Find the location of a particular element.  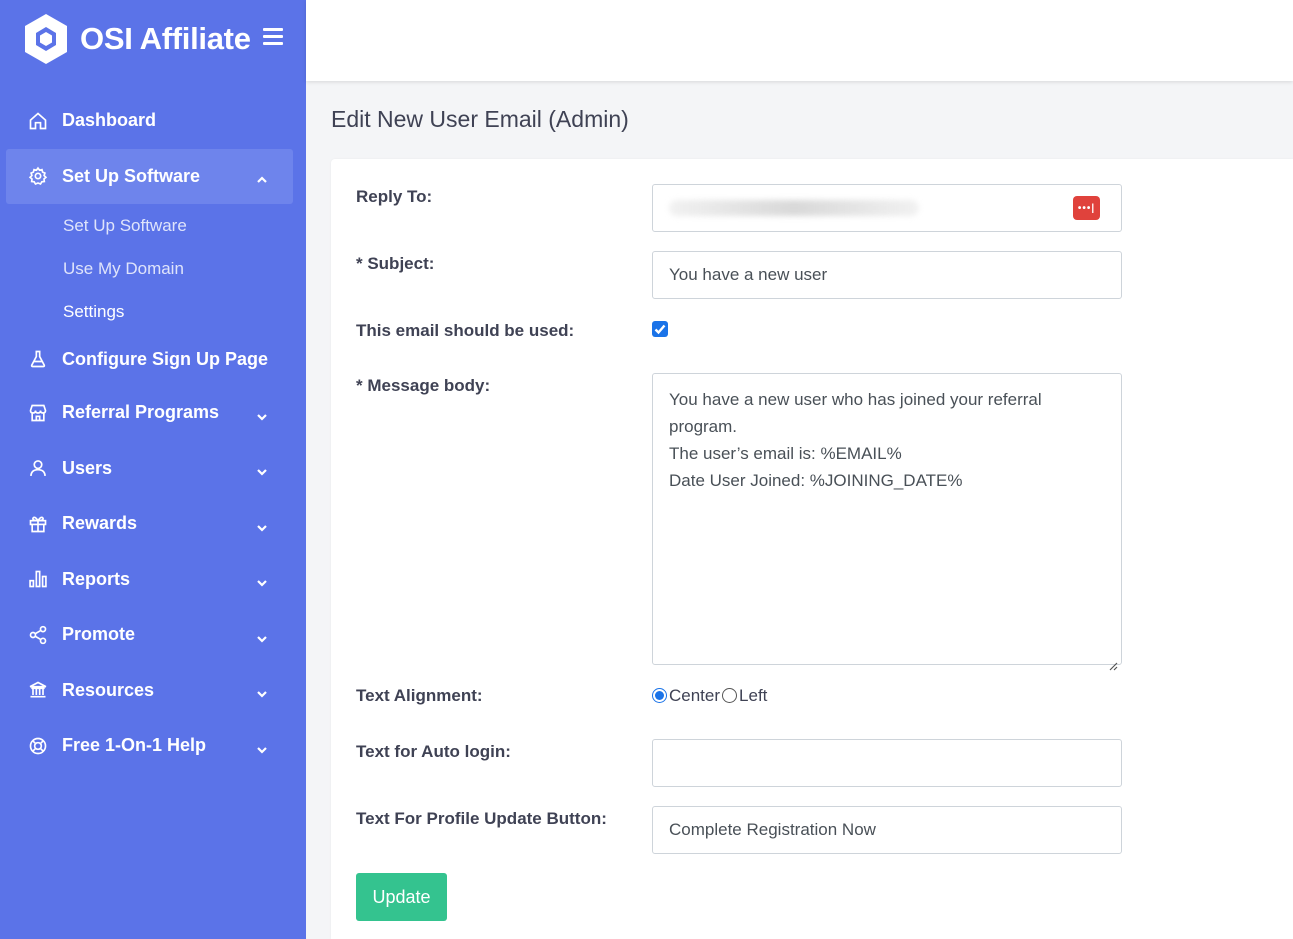

bar-chart-icon is located at coordinates (38, 579).